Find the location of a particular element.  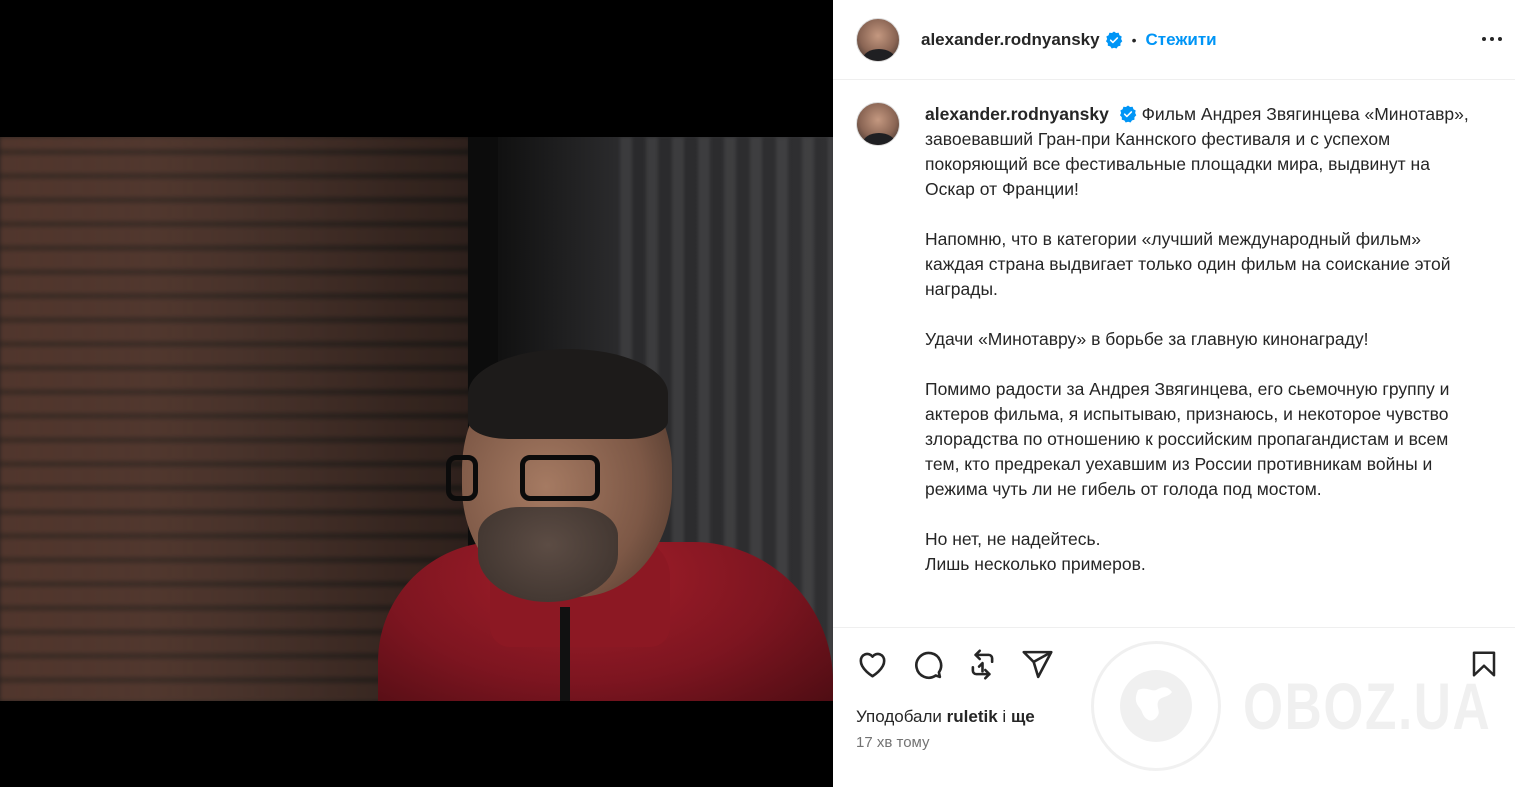

bookmark-icon is located at coordinates (1484, 664).